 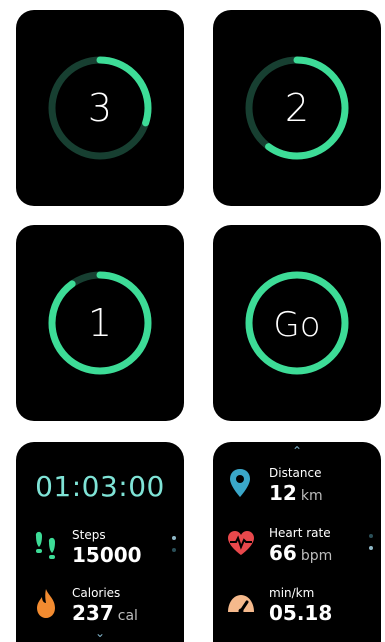 I want to click on stat-label: Calories, so click(x=96, y=593).